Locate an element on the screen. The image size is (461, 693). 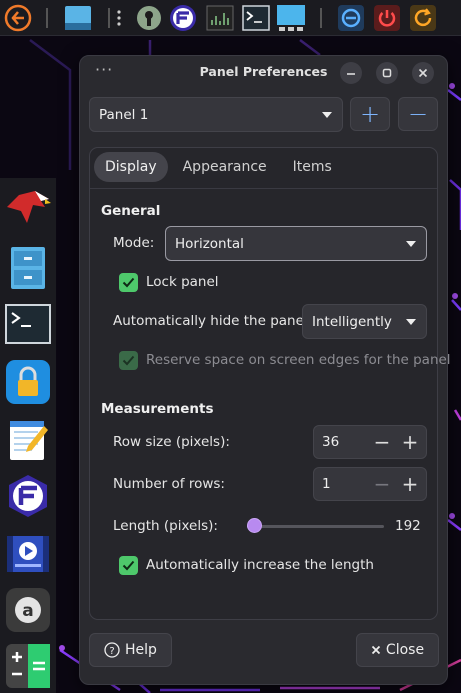
restart-icon is located at coordinates (423, 18).